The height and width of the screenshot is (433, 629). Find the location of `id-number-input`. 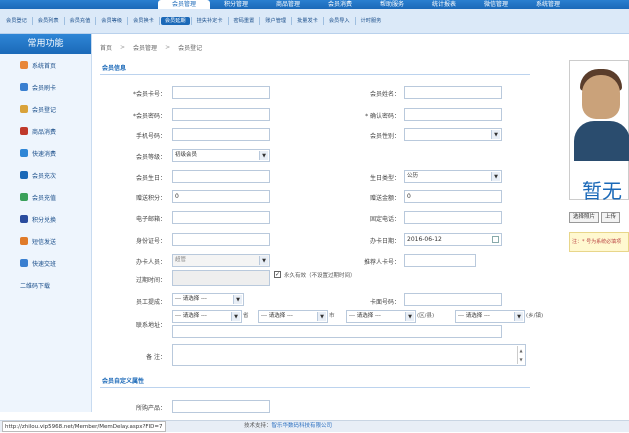

id-number-input is located at coordinates (221, 239).